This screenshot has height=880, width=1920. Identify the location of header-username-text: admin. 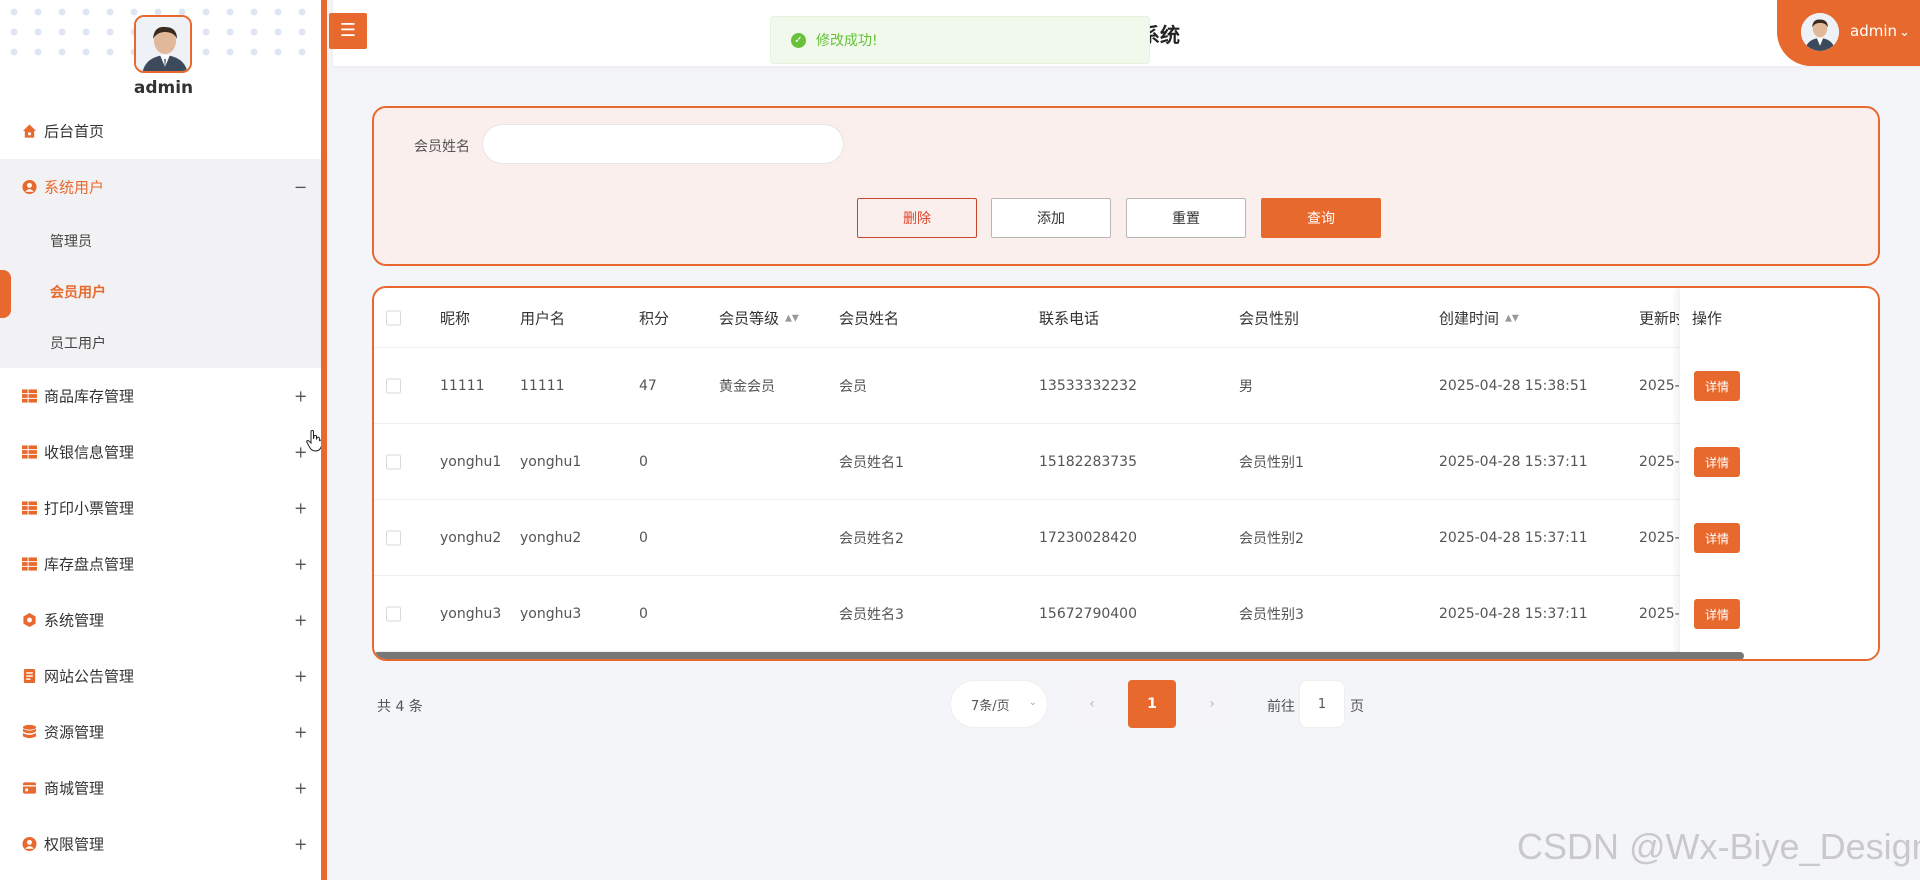
(1873, 31).